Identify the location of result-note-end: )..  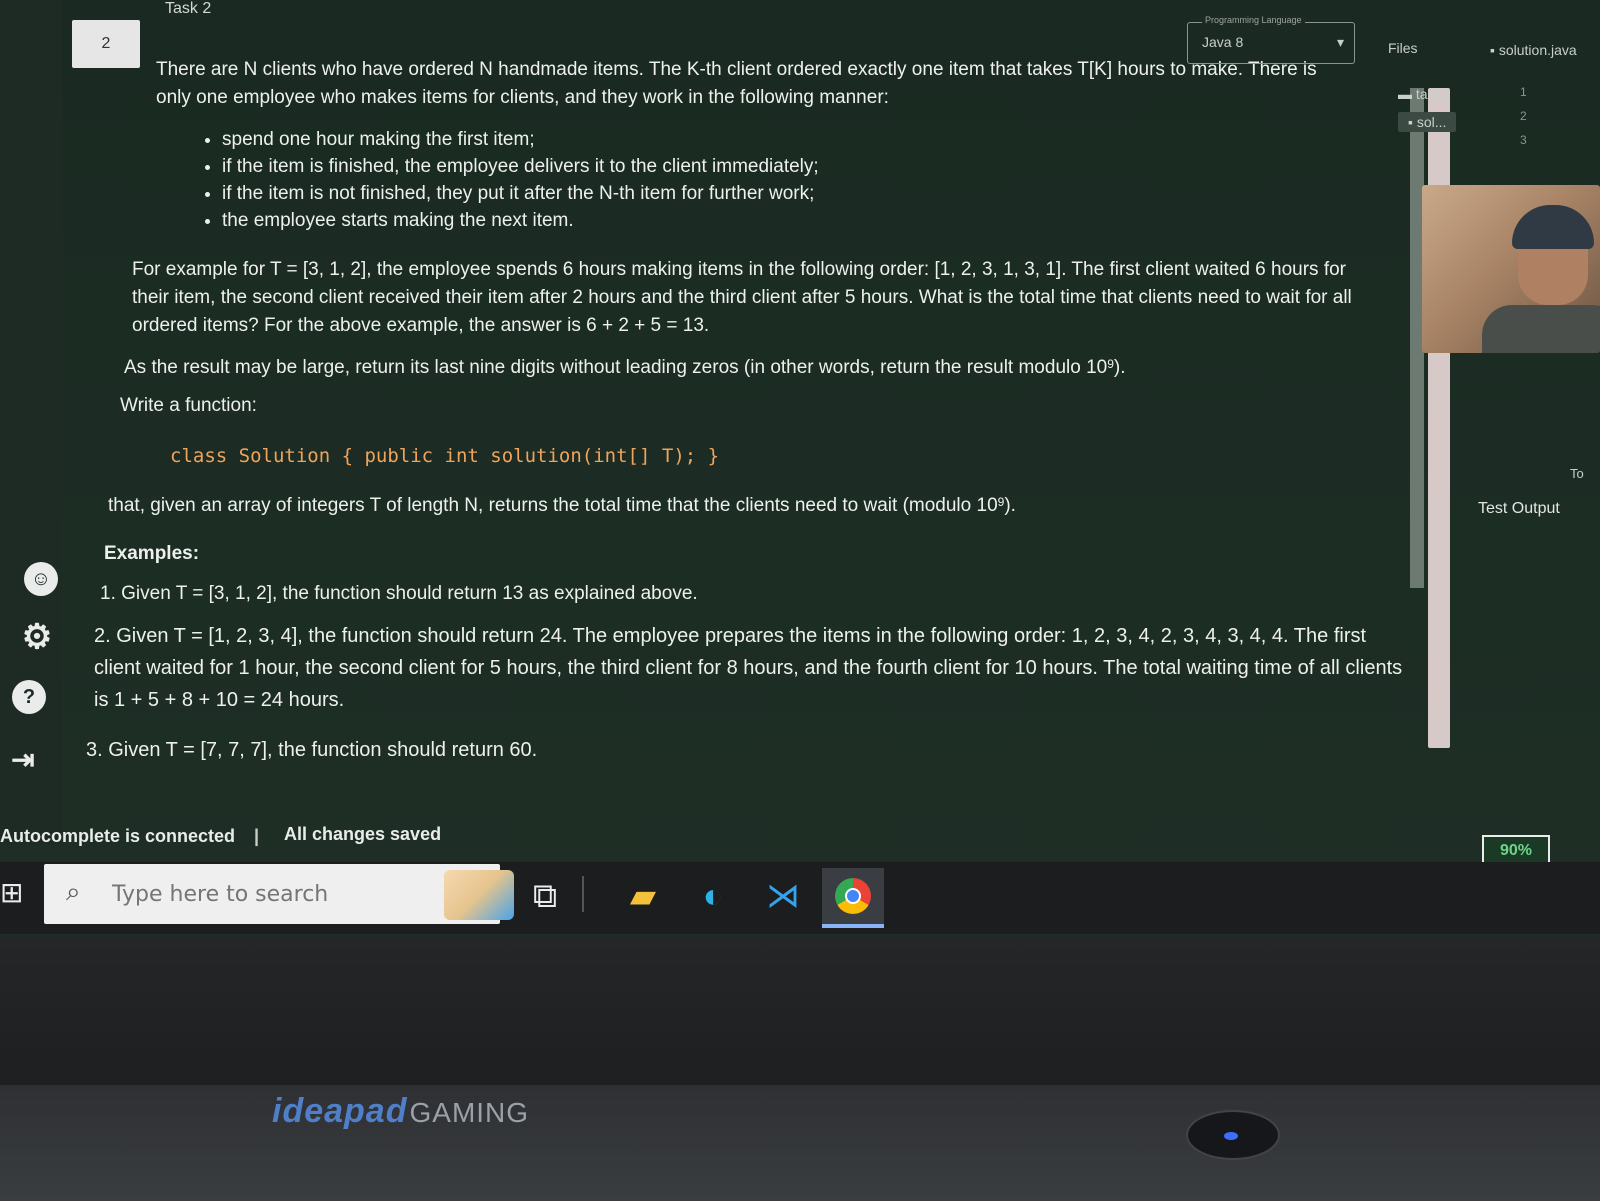
(1119, 367).